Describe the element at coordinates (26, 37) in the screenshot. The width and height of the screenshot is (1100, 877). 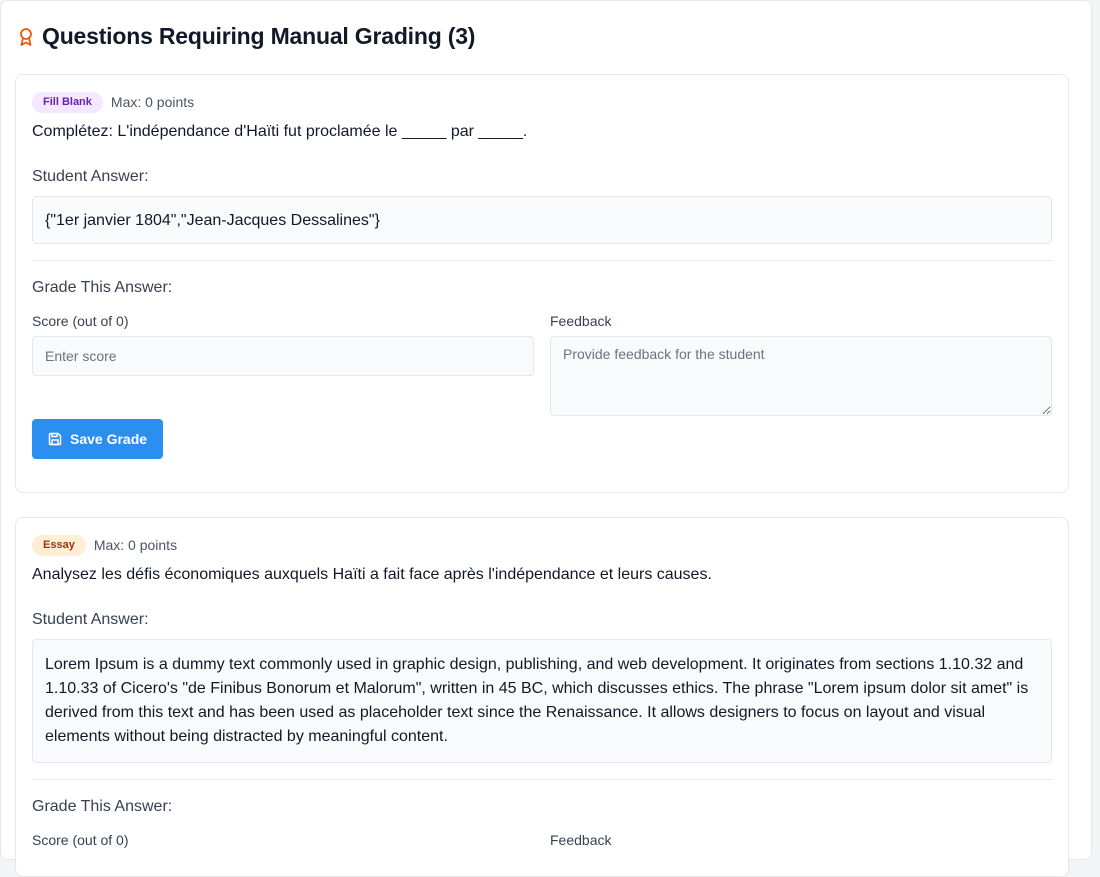
I see `award-icon` at that location.